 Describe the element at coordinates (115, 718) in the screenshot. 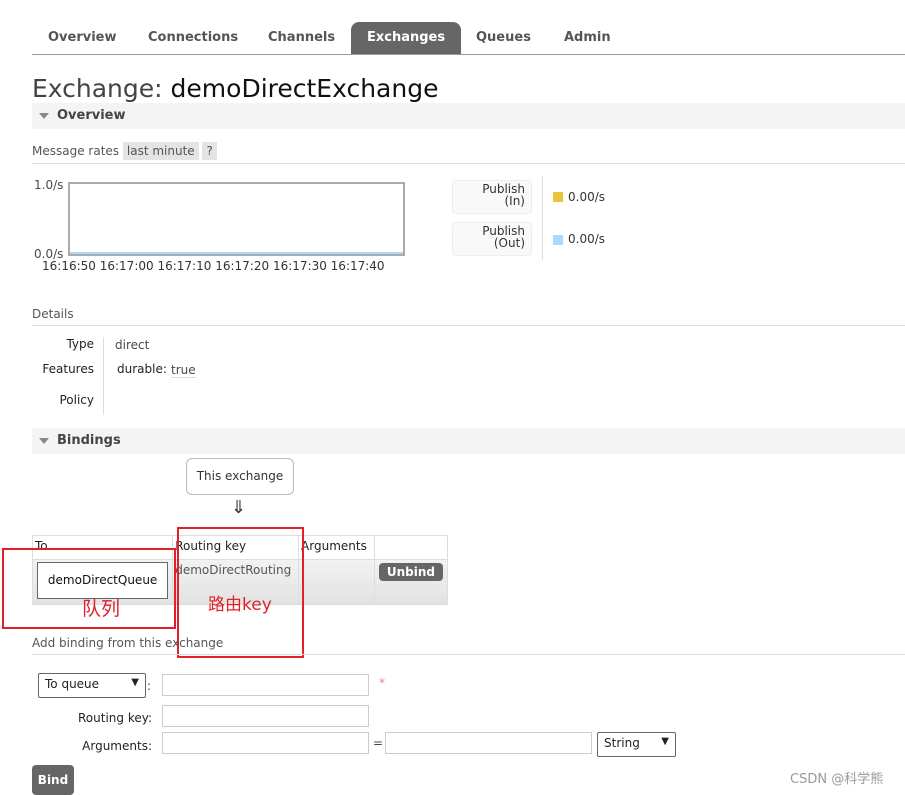

I see `routing-key-label: Routing key:` at that location.